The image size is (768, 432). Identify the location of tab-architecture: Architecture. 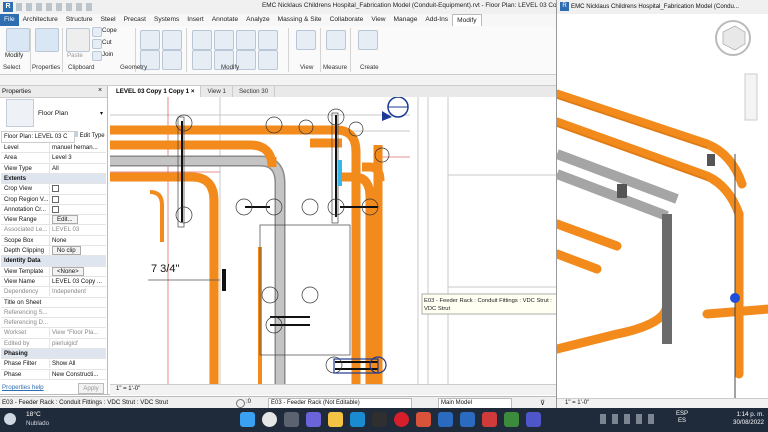
(40, 20).